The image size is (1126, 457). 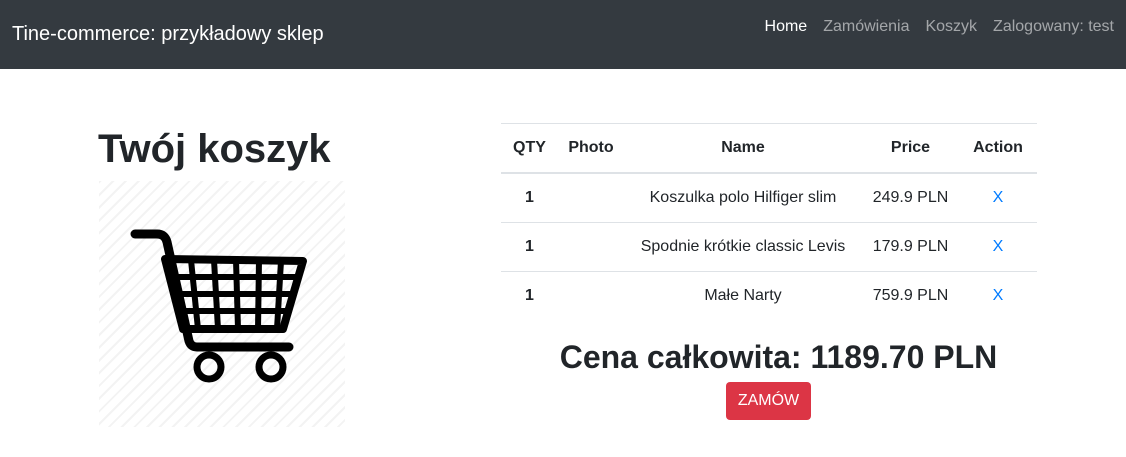 I want to click on row-name: Małe Narty, so click(x=743, y=295).